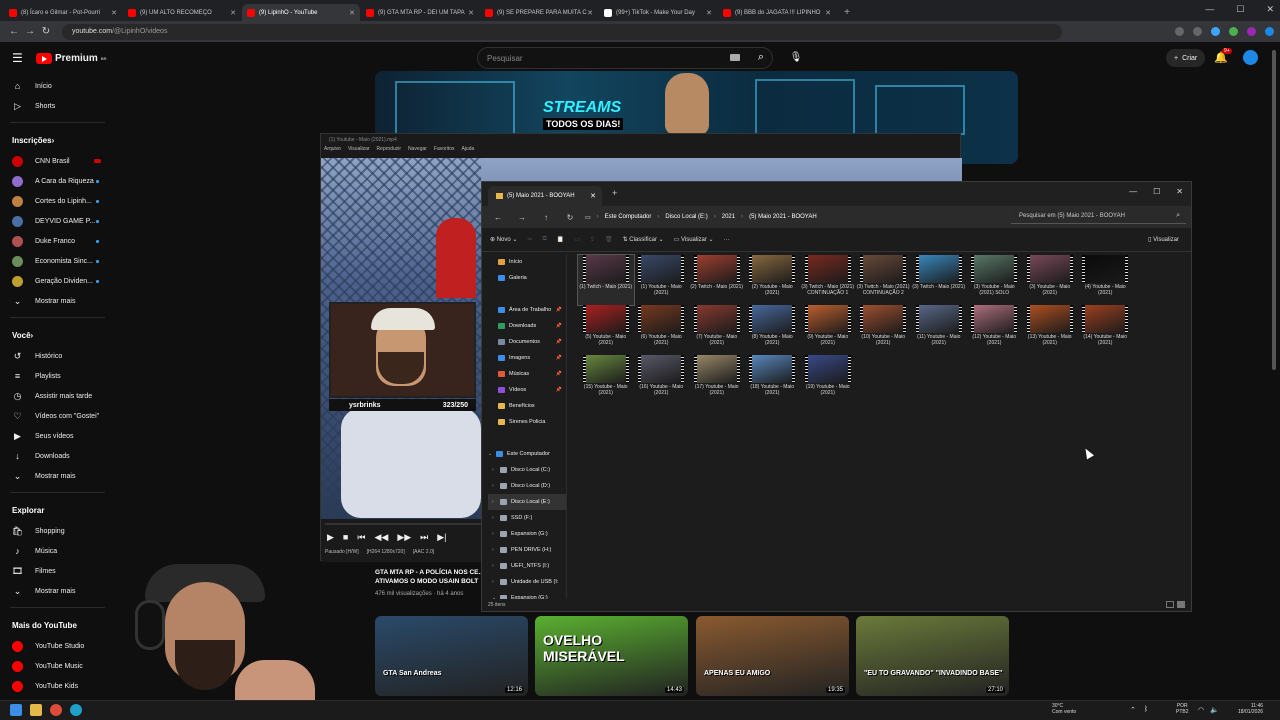 This screenshot has height=720, width=1280. What do you see at coordinates (686, 217) in the screenshot?
I see `breadcrumb-item: Disco Local (E:)` at bounding box center [686, 217].